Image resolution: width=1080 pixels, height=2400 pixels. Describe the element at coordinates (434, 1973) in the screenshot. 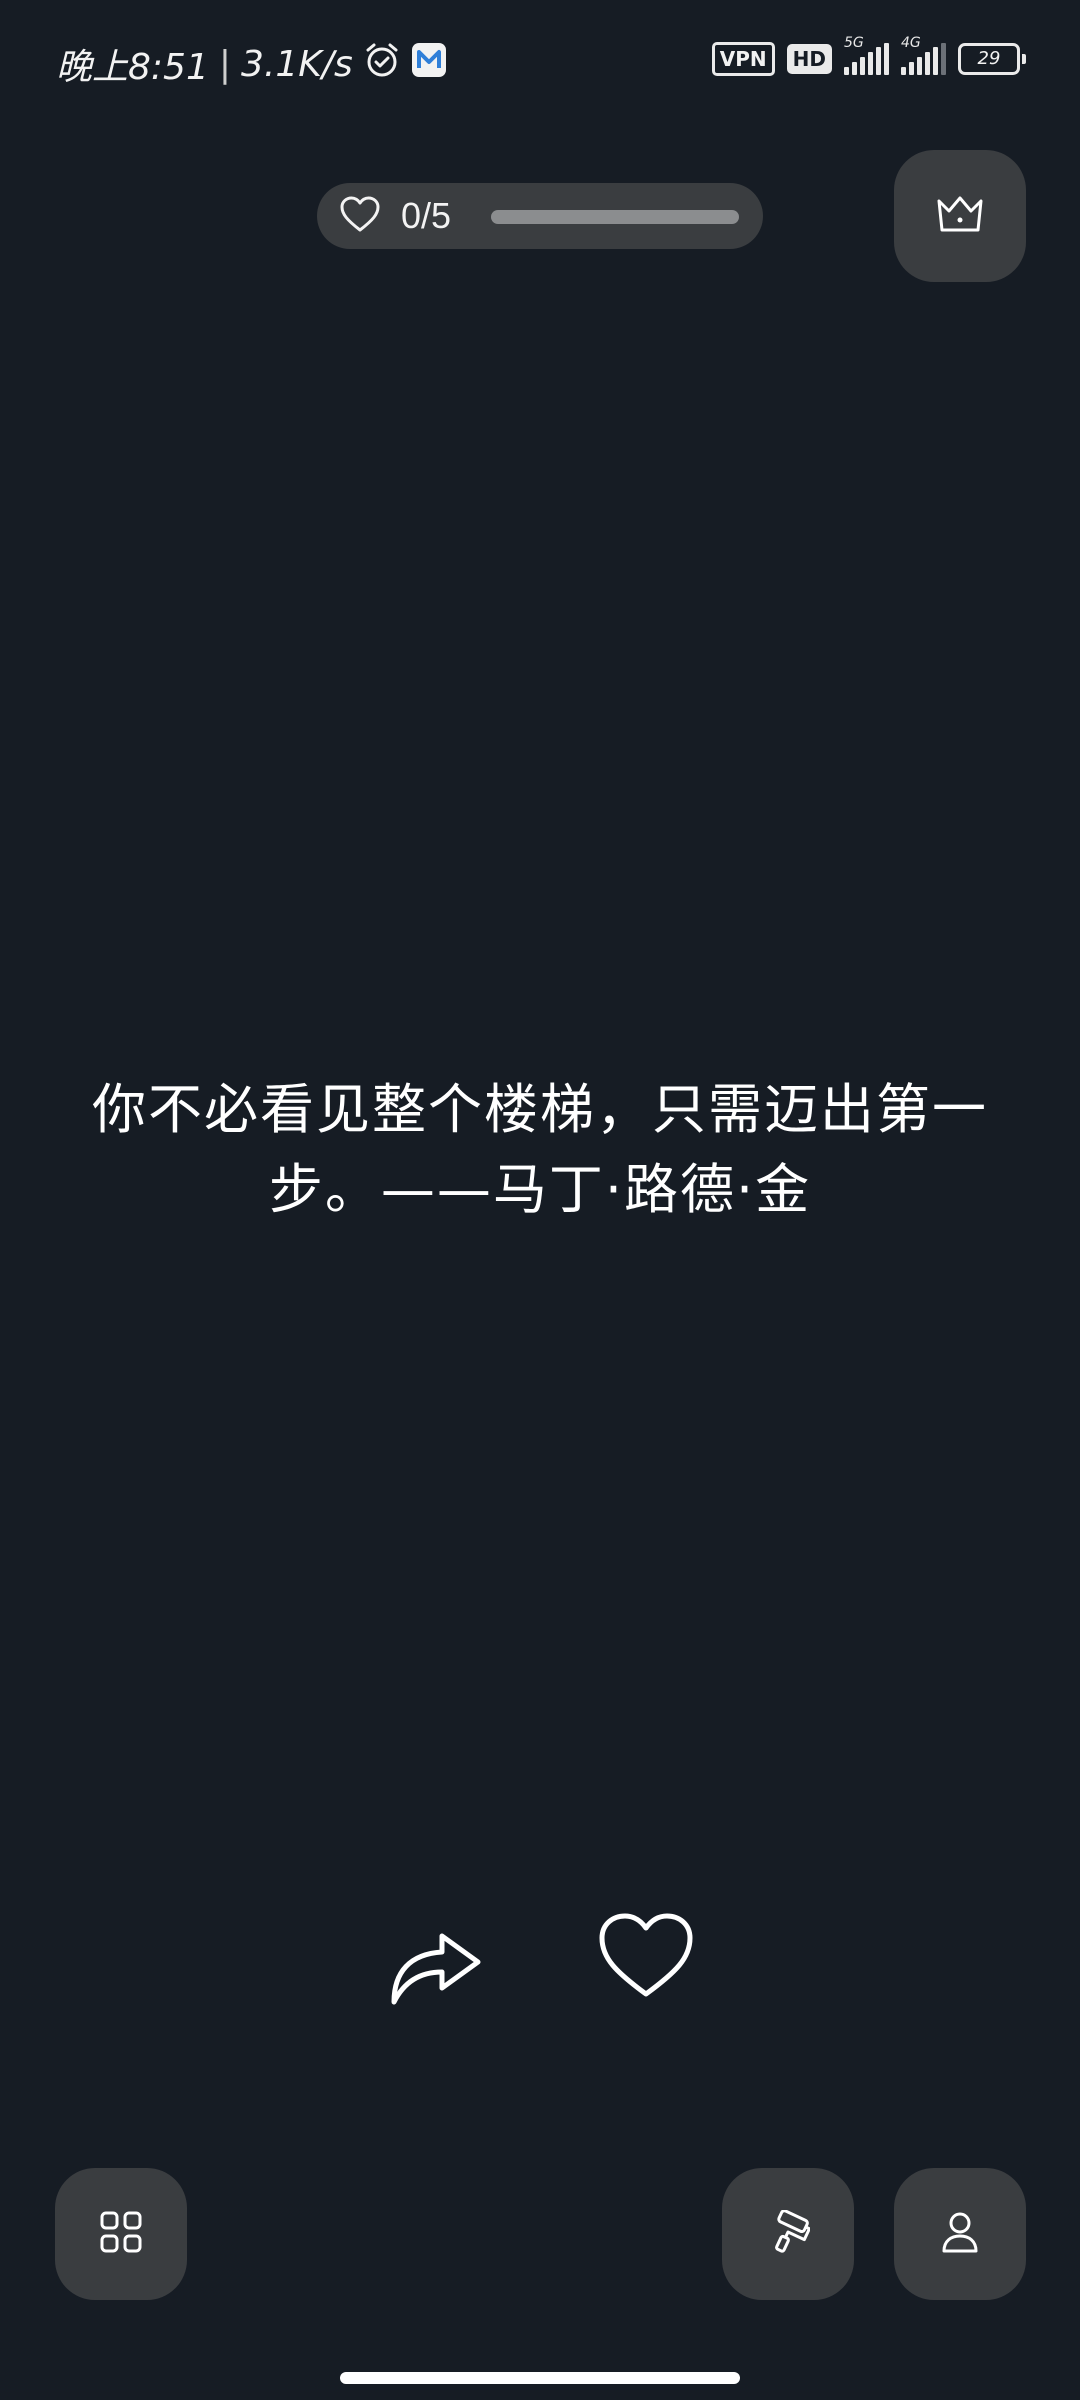

I see `share-forward-icon` at that location.